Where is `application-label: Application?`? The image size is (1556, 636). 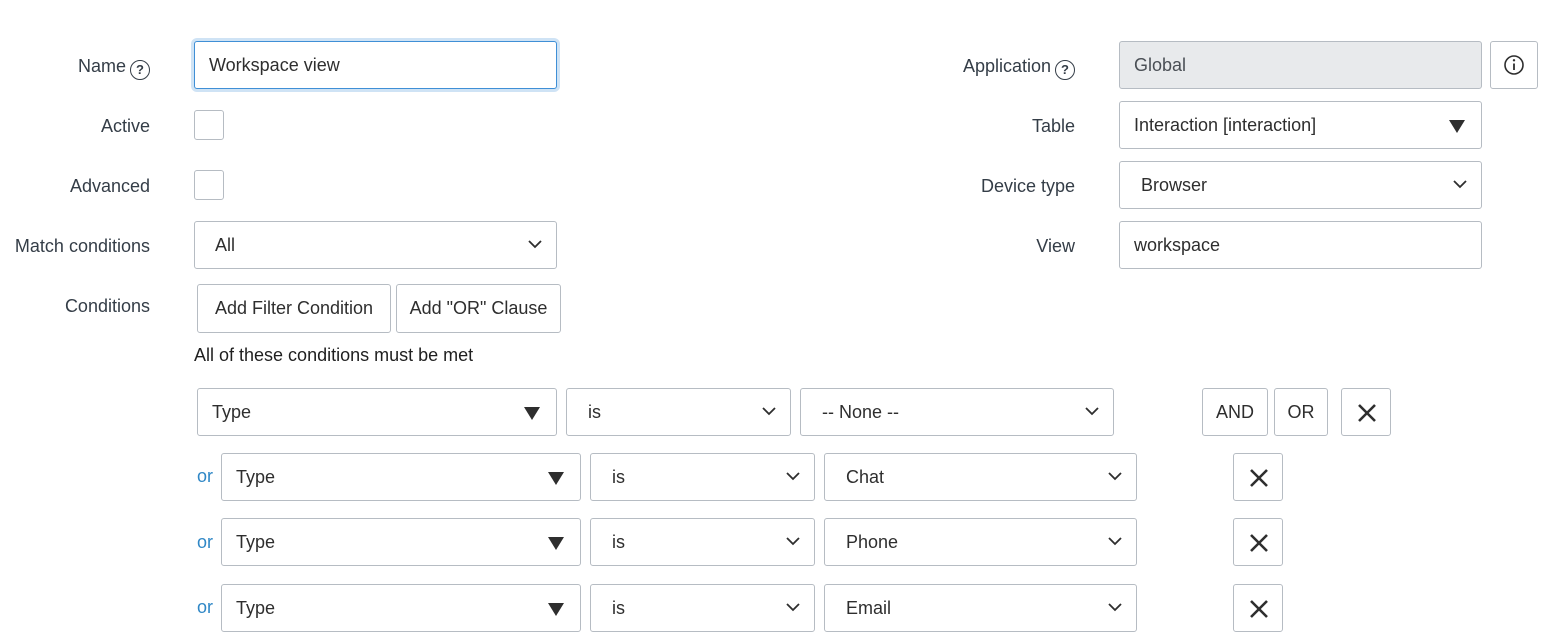
application-label: Application? is located at coordinates (1019, 67).